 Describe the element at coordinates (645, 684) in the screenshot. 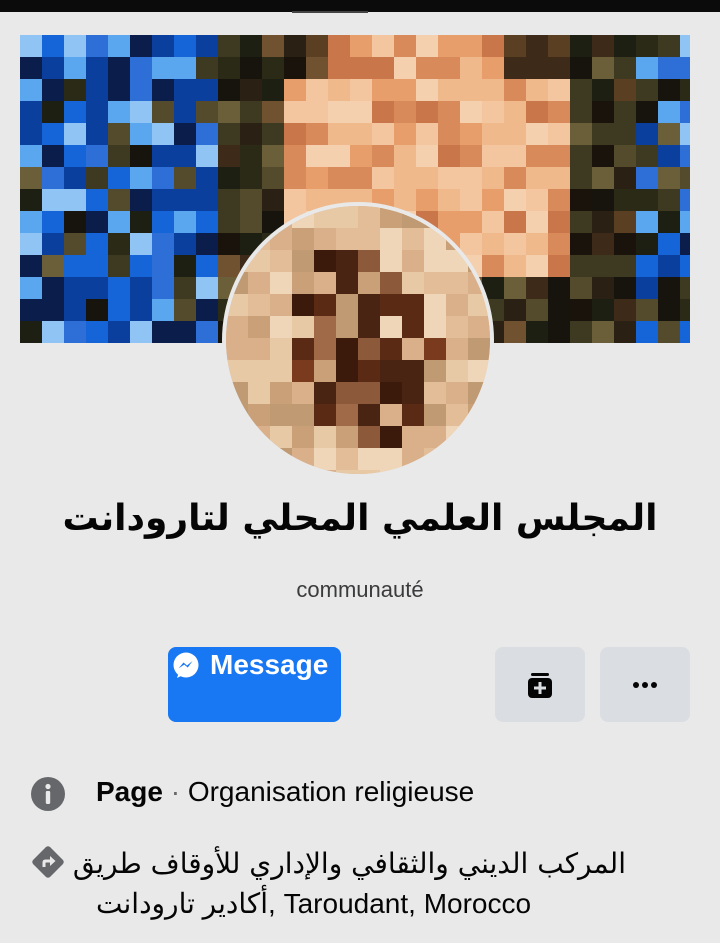

I see `more-options-button` at that location.